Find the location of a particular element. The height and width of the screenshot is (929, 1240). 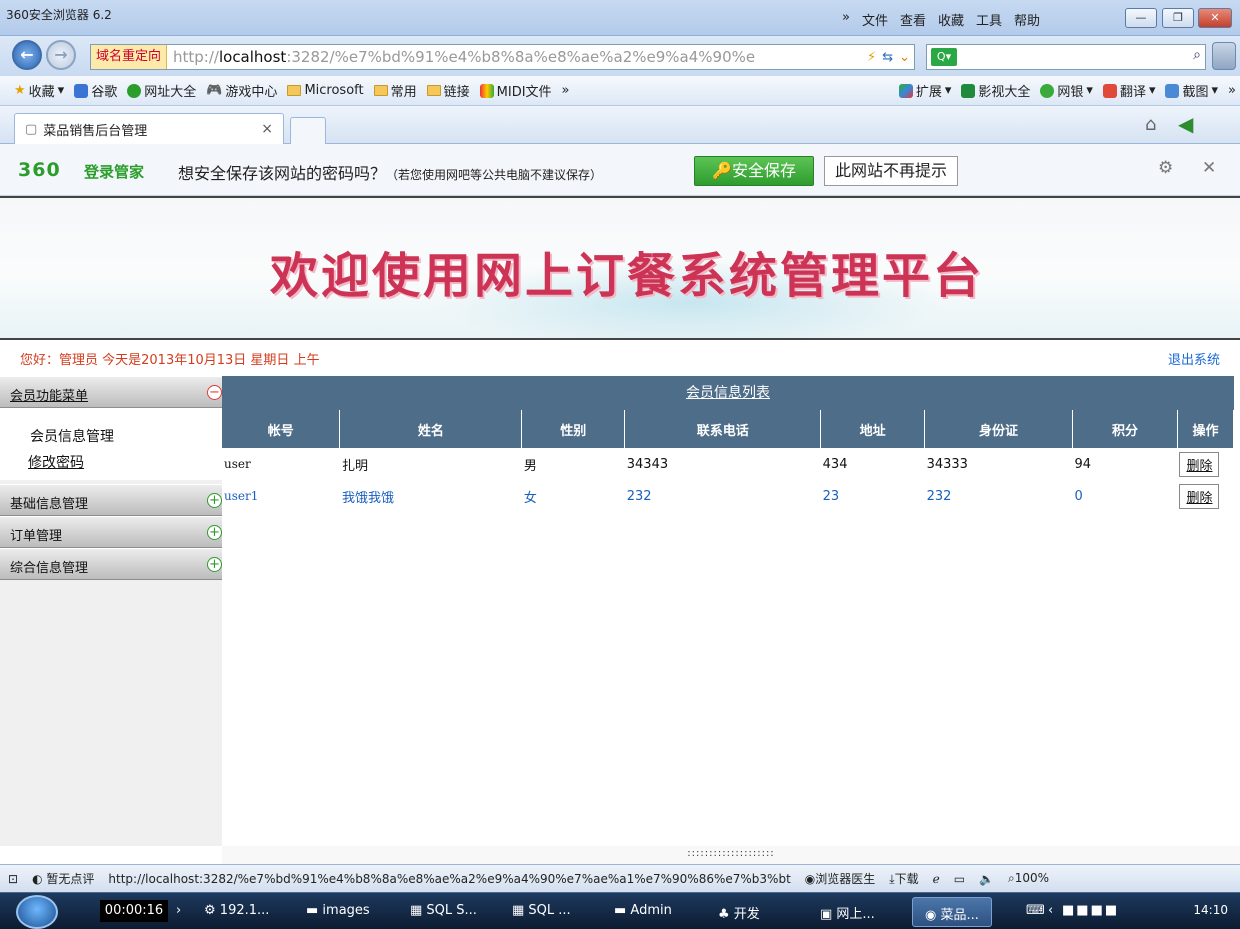

cell-phone: 34343 is located at coordinates (647, 464).